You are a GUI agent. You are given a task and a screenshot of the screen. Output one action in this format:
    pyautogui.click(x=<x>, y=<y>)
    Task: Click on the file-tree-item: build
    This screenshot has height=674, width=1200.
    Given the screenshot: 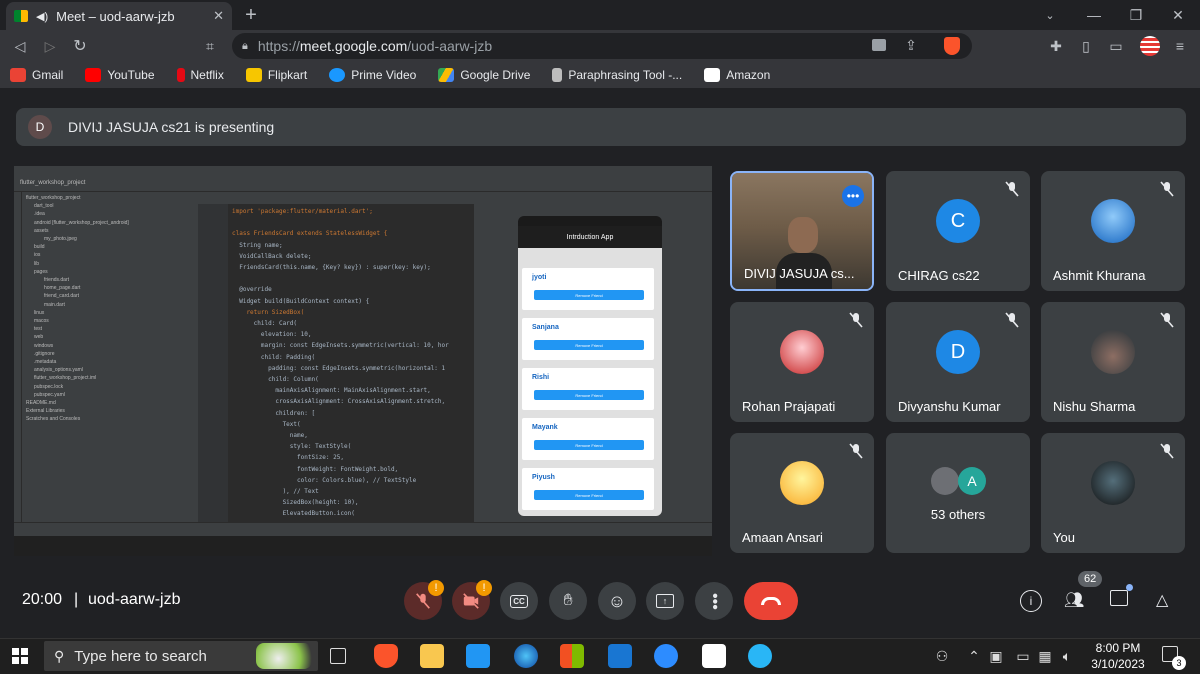 What is the action you would take?
    pyautogui.click(x=110, y=247)
    